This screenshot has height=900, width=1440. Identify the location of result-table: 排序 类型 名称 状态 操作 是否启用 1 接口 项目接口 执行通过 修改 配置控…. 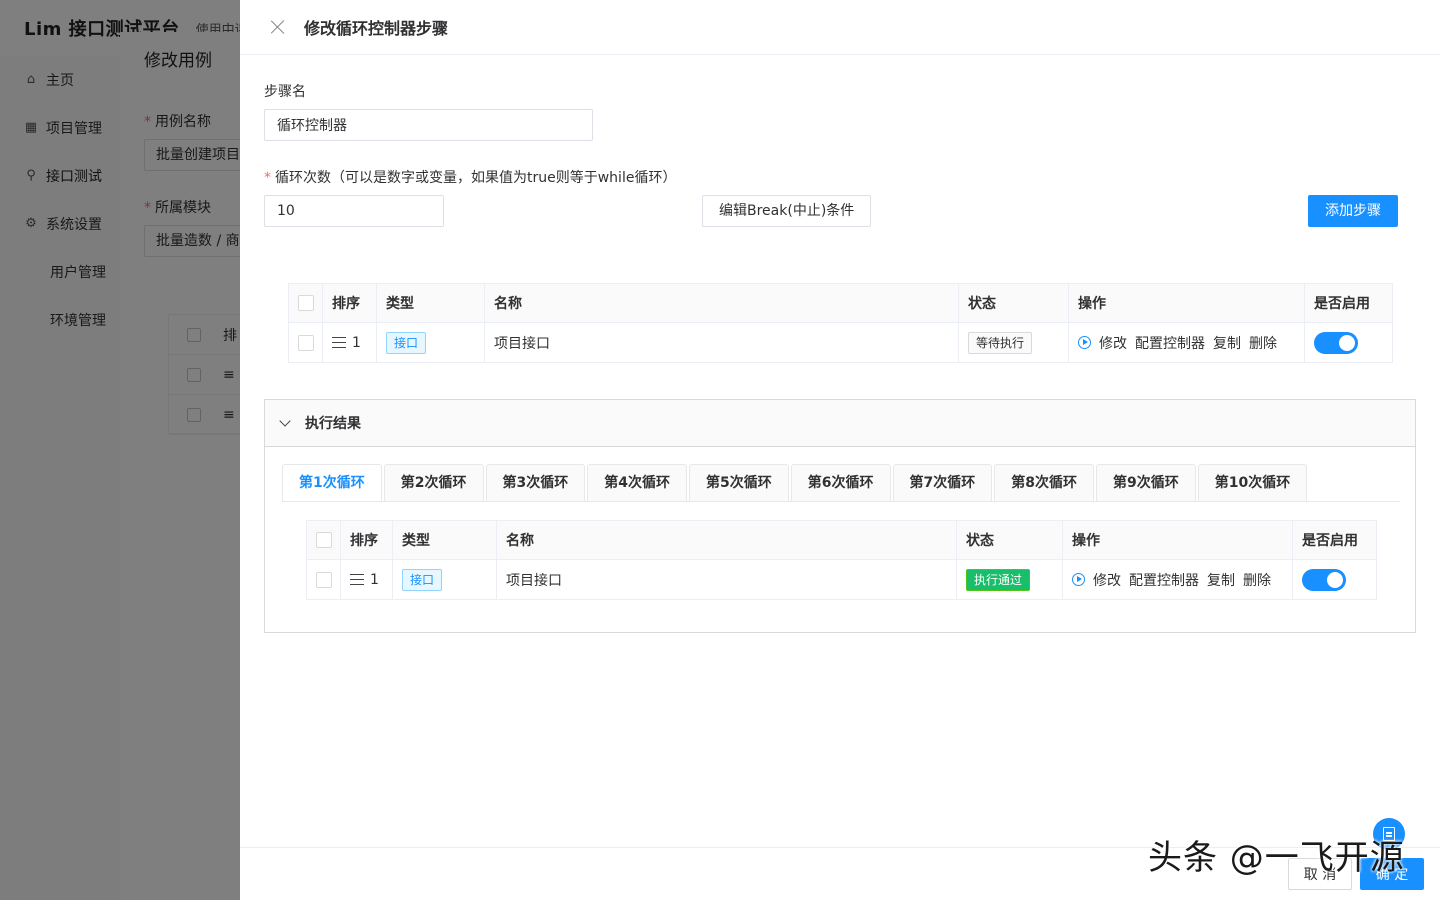
(841, 560).